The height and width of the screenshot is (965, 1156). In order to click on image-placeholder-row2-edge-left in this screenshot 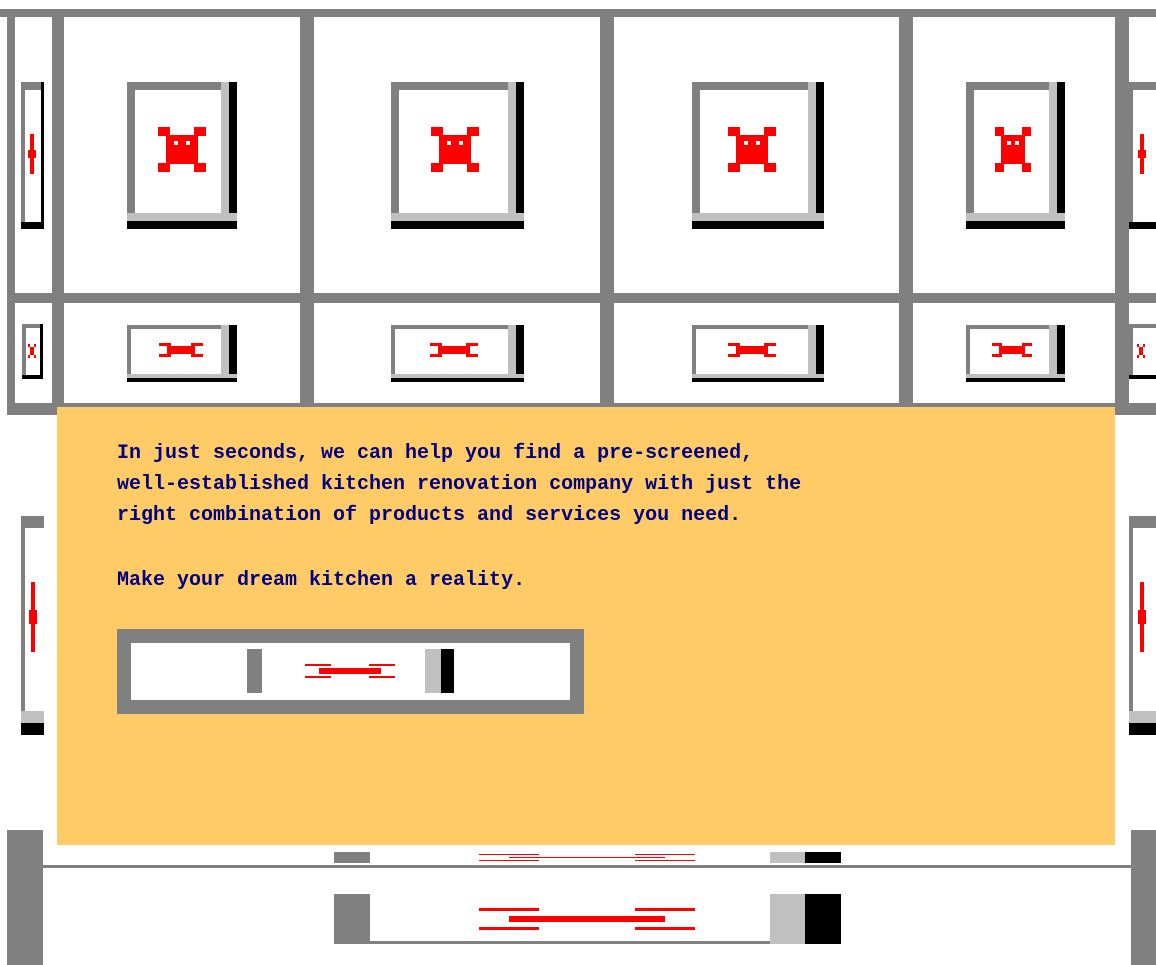, I will do `click(32, 351)`.